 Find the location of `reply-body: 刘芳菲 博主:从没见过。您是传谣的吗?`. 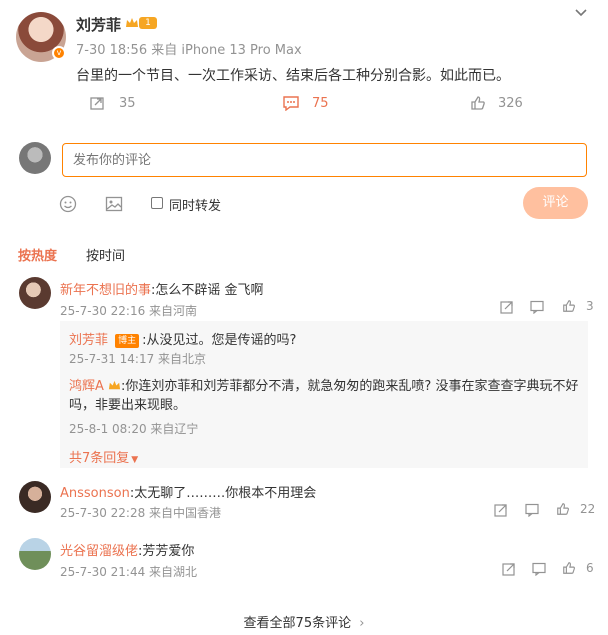

reply-body: 刘芳菲 博主:从没见过。您是传谣的吗? is located at coordinates (182, 338).